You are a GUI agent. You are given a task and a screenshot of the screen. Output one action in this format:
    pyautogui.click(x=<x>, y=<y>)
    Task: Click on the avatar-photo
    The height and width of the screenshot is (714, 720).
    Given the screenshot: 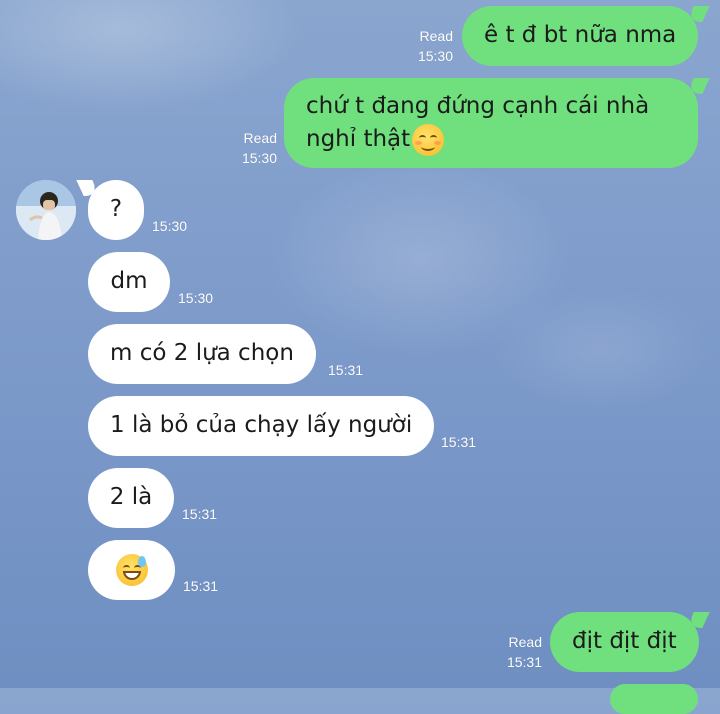 What is the action you would take?
    pyautogui.click(x=46, y=210)
    